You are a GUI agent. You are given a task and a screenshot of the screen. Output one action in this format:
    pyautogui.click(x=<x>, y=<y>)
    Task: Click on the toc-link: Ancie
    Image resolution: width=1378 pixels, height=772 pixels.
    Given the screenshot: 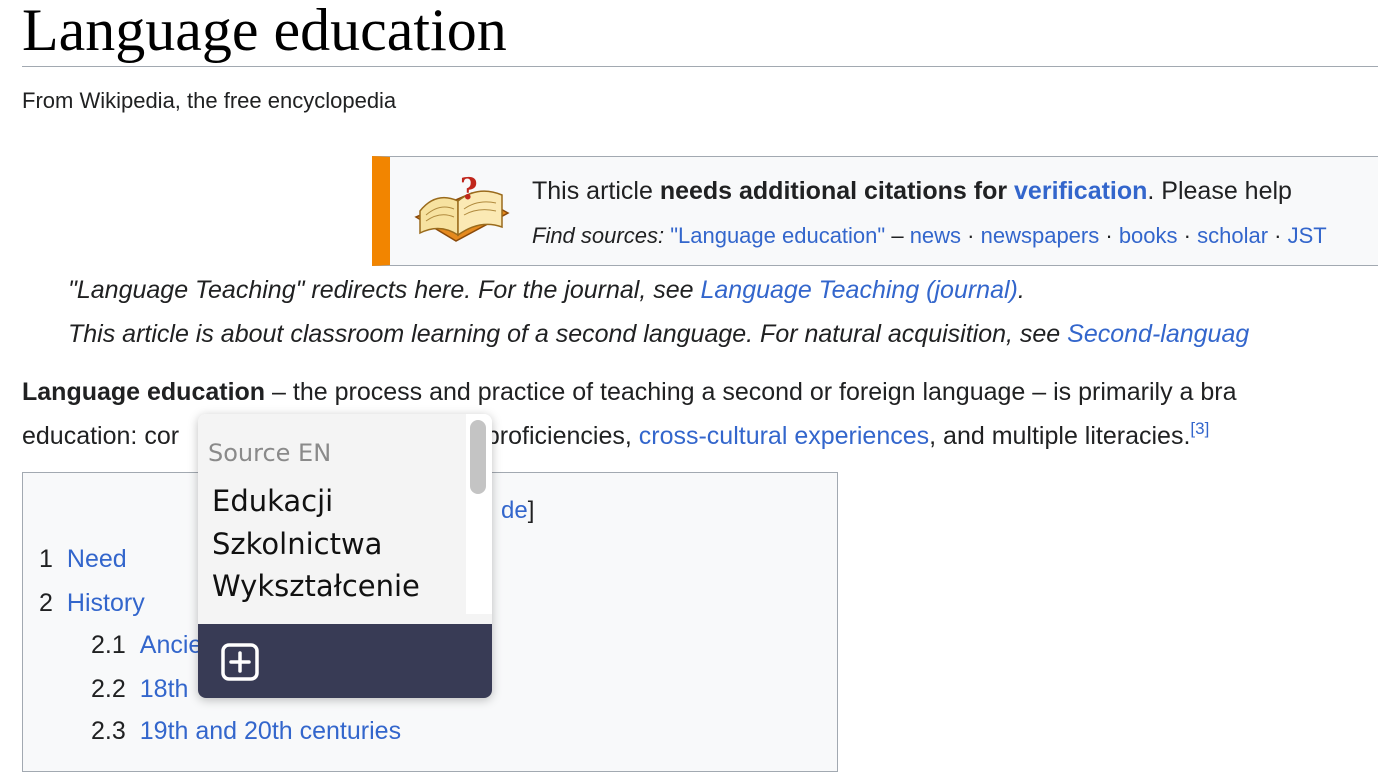 What is the action you would take?
    pyautogui.click(x=171, y=645)
    